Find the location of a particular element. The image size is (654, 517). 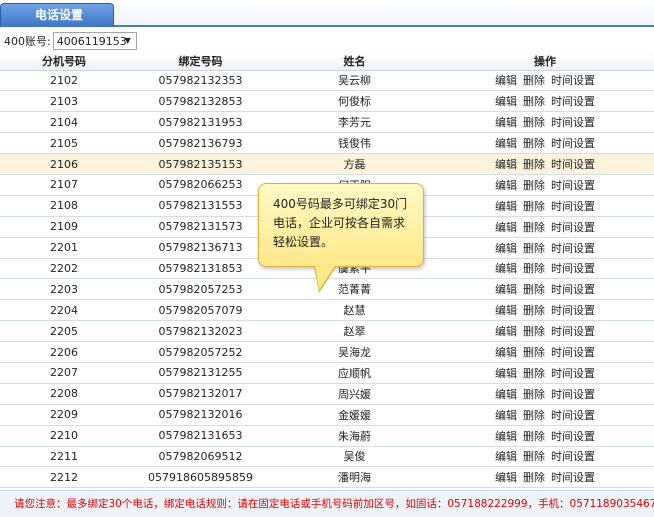

cell-bound-number: 057982057252 is located at coordinates (200, 352).